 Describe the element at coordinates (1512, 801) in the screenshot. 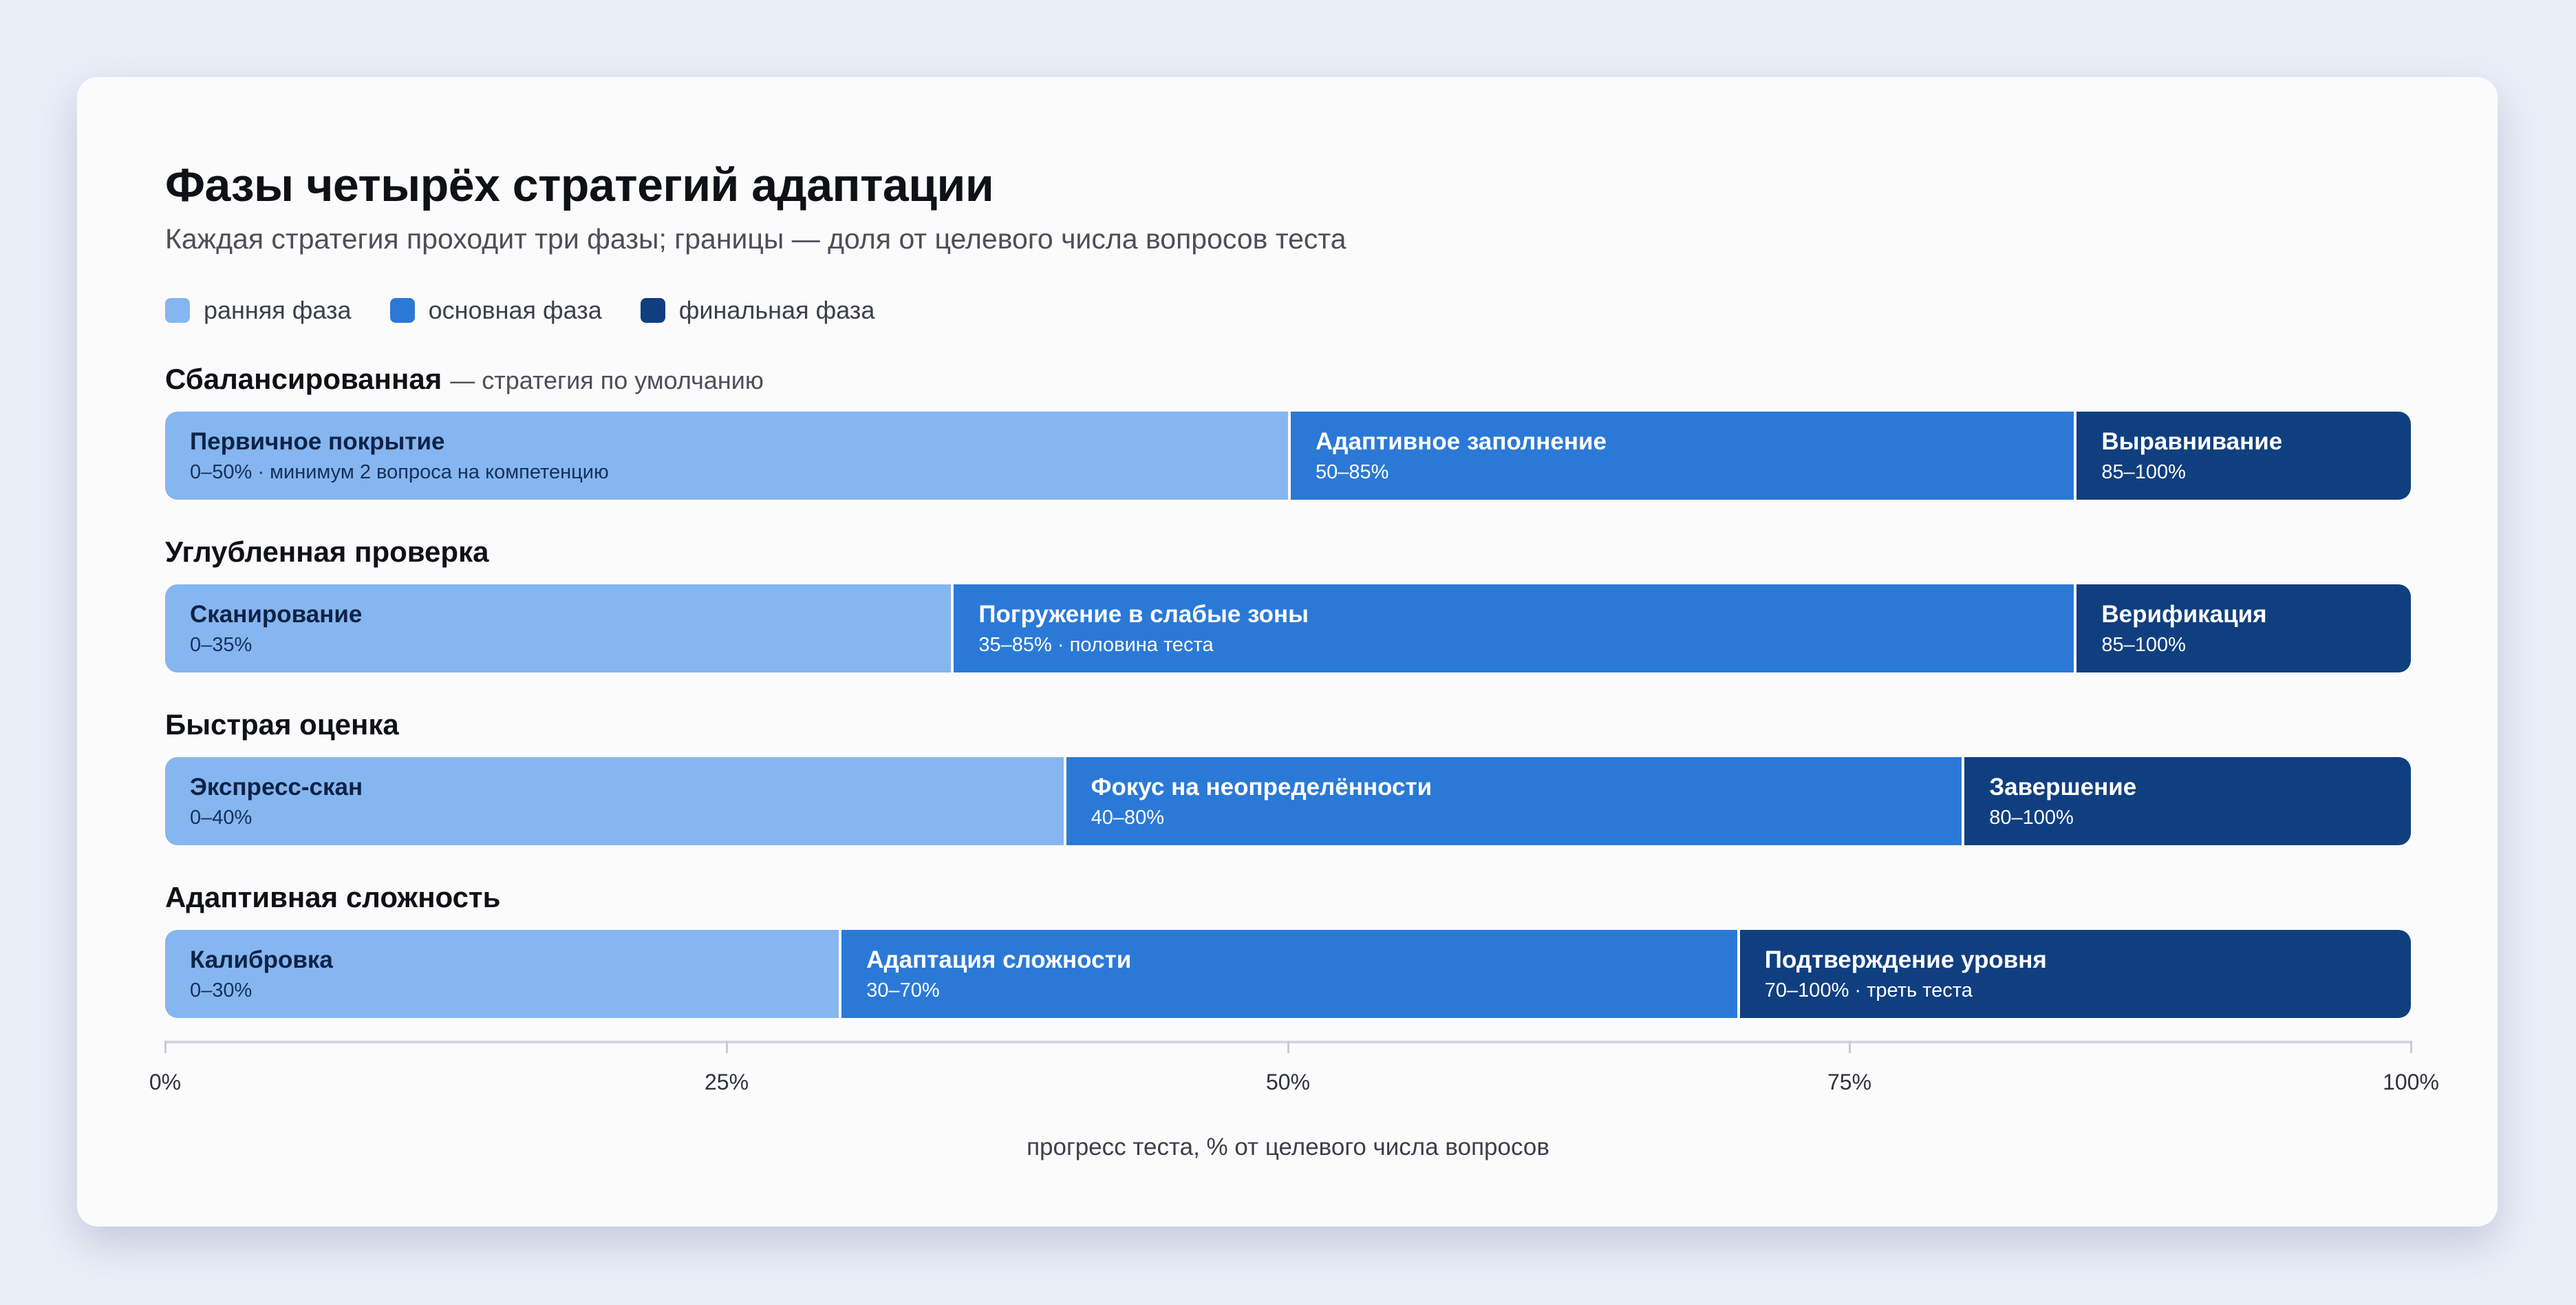

I see `phase-bar: Фокус на неопределённости 40–80%` at that location.